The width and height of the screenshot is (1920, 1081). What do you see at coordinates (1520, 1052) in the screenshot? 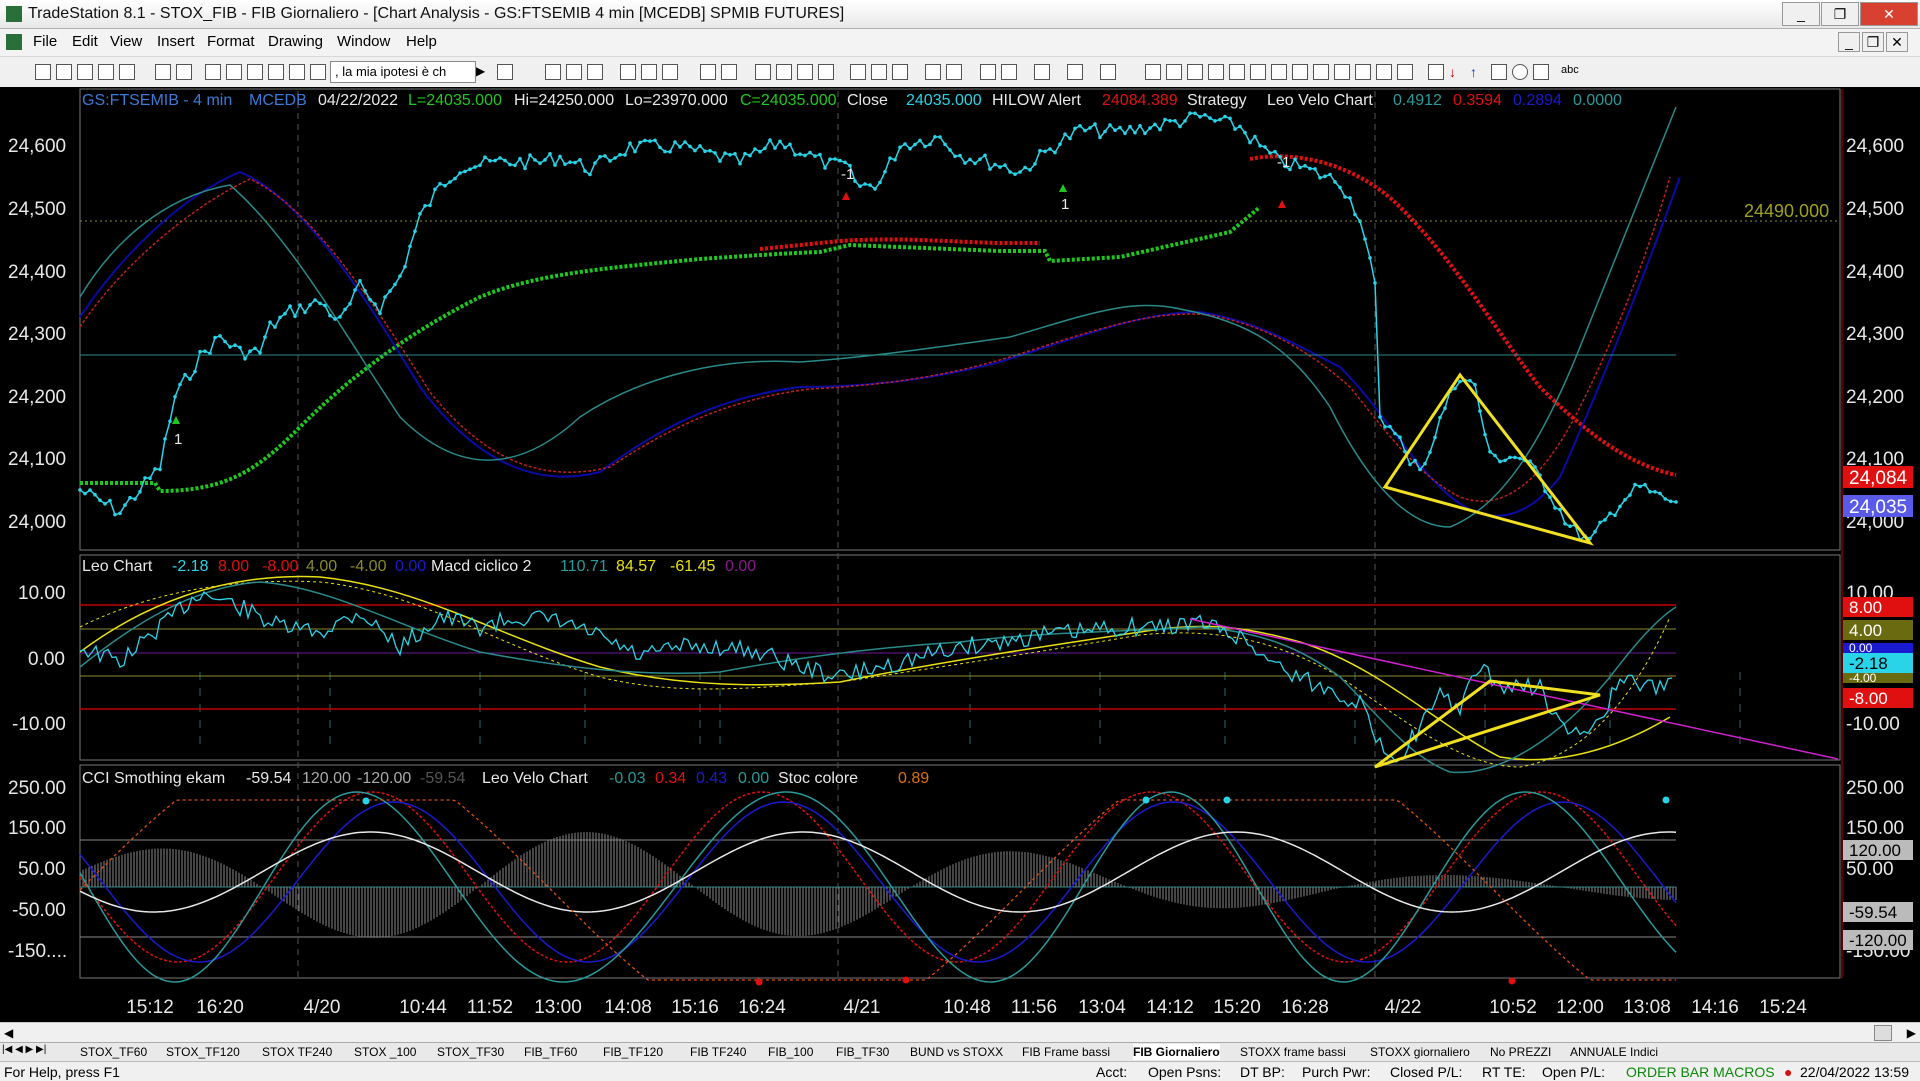
I see `tab-no-prezzi: No PREZZI` at bounding box center [1520, 1052].